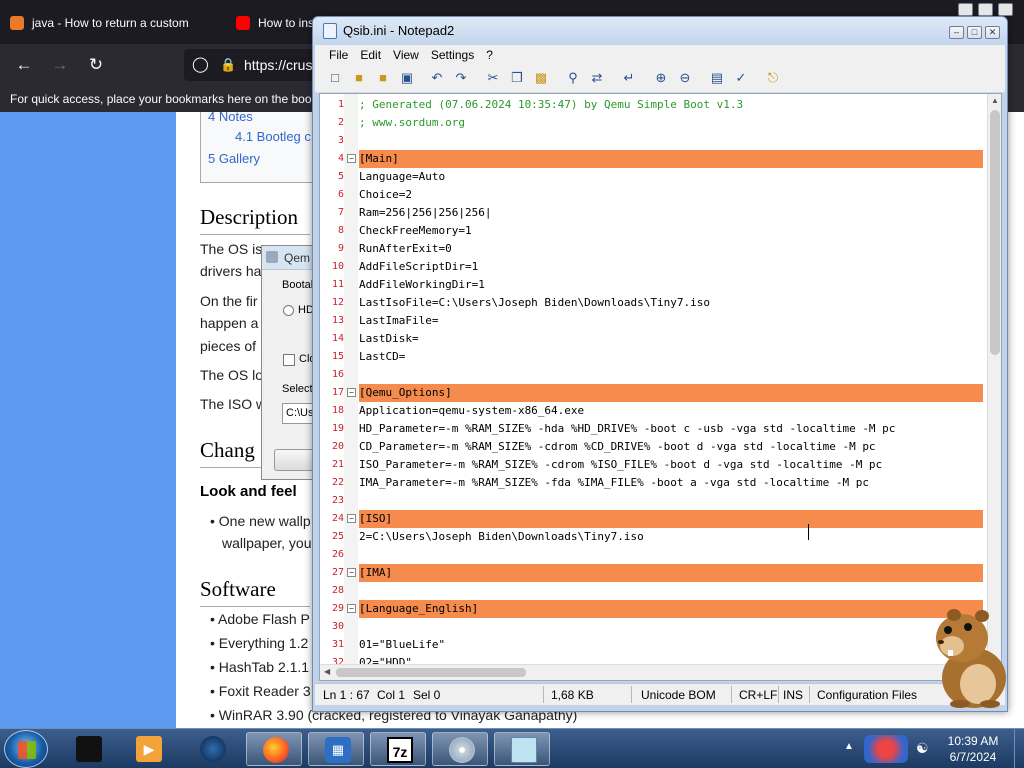 The height and width of the screenshot is (768, 1024). What do you see at coordinates (406, 55) in the screenshot?
I see `menu-view: View` at bounding box center [406, 55].